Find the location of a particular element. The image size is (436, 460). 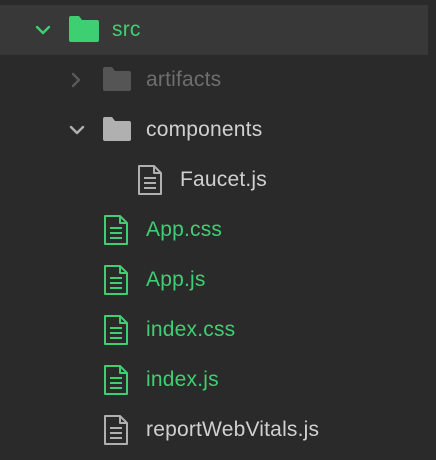

tree-item-label: App.css is located at coordinates (184, 229).